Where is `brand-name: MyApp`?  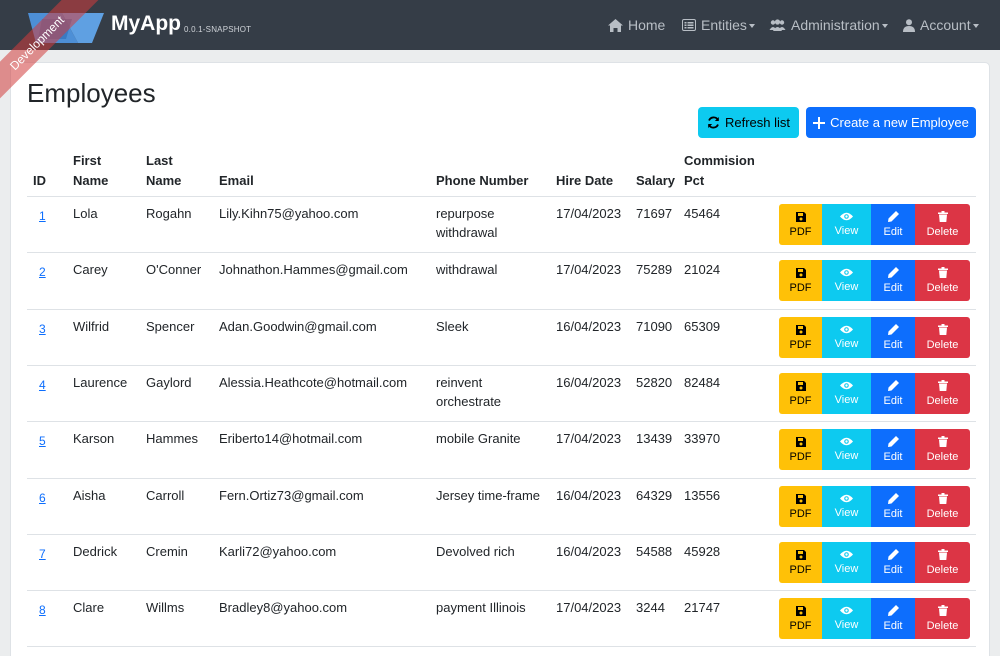 brand-name: MyApp is located at coordinates (146, 24).